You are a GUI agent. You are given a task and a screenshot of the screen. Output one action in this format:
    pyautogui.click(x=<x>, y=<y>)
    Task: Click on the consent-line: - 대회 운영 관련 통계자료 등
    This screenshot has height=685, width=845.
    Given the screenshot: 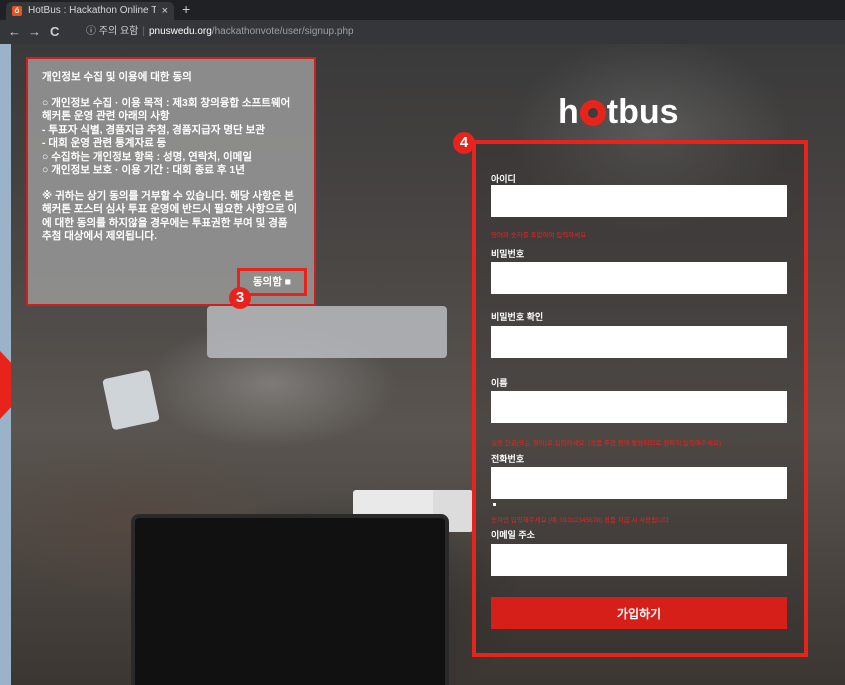 What is the action you would take?
    pyautogui.click(x=104, y=143)
    